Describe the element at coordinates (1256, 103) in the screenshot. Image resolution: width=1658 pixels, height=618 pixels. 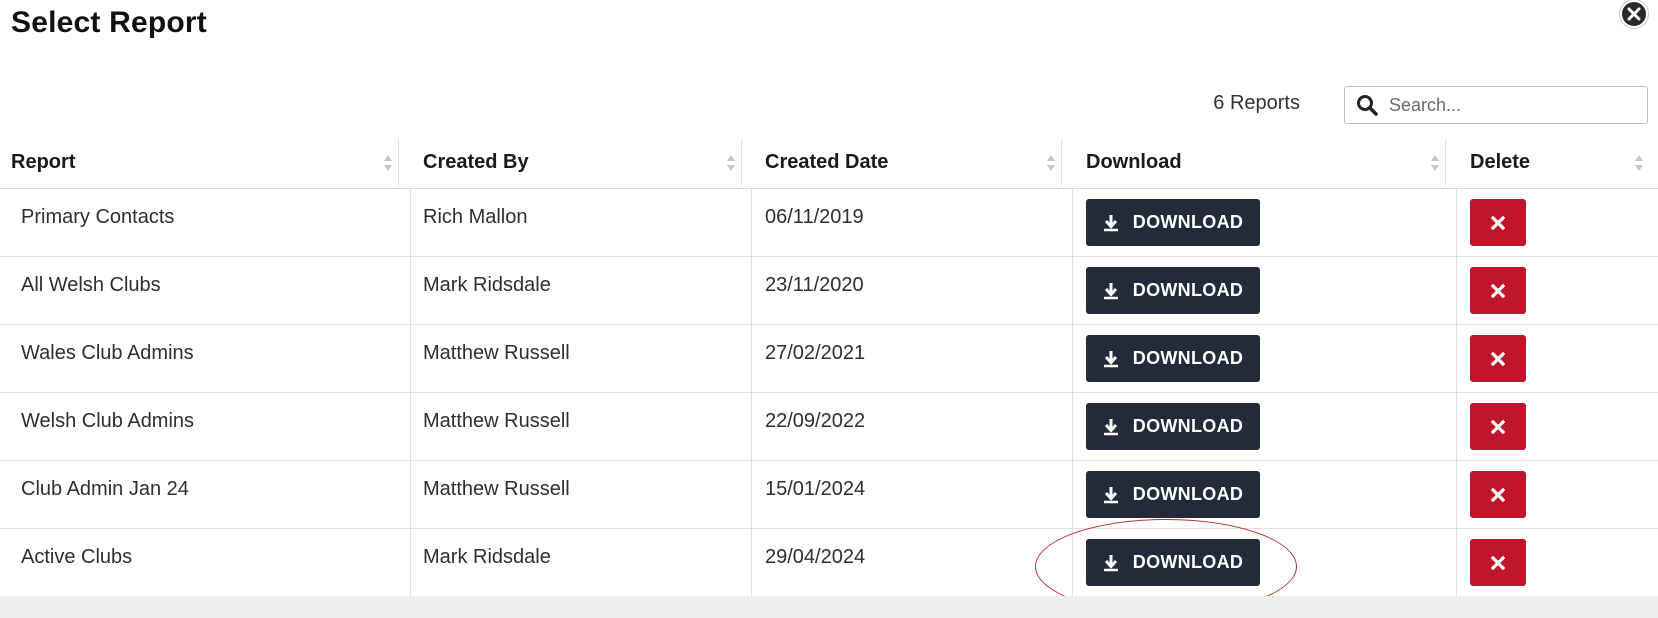
I see `report-count: 6 Reports` at that location.